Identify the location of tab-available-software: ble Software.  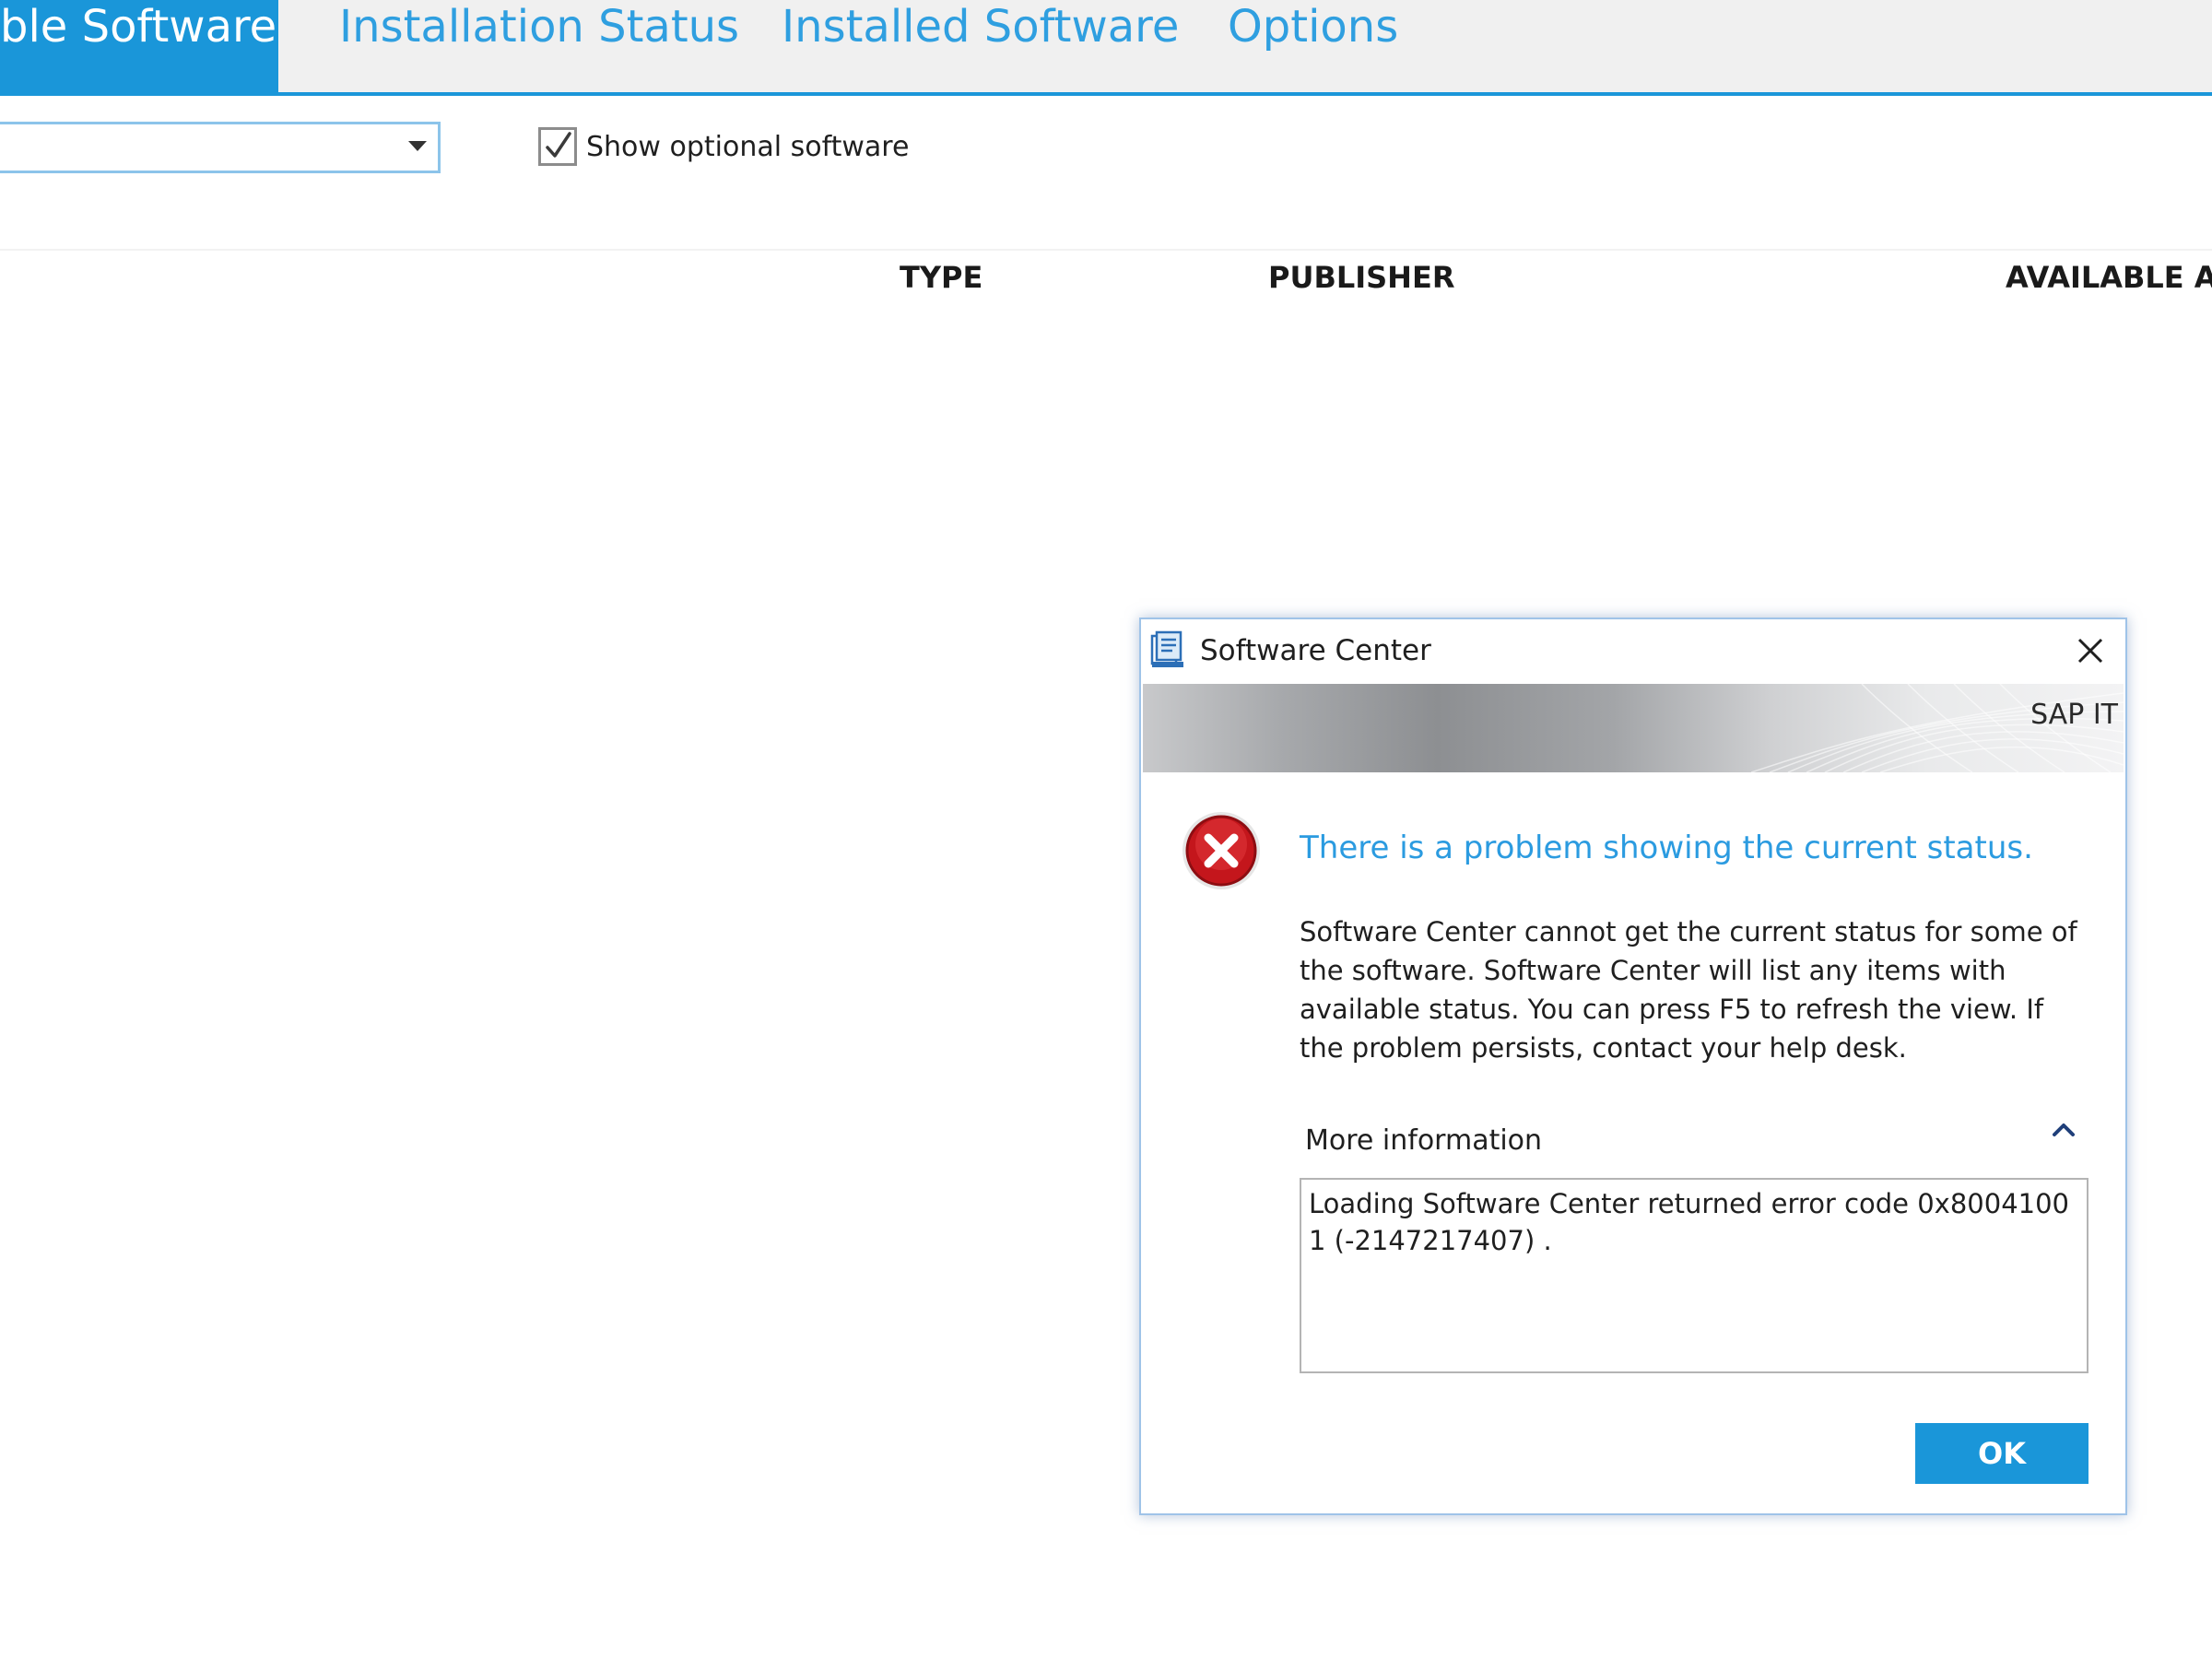
(139, 46).